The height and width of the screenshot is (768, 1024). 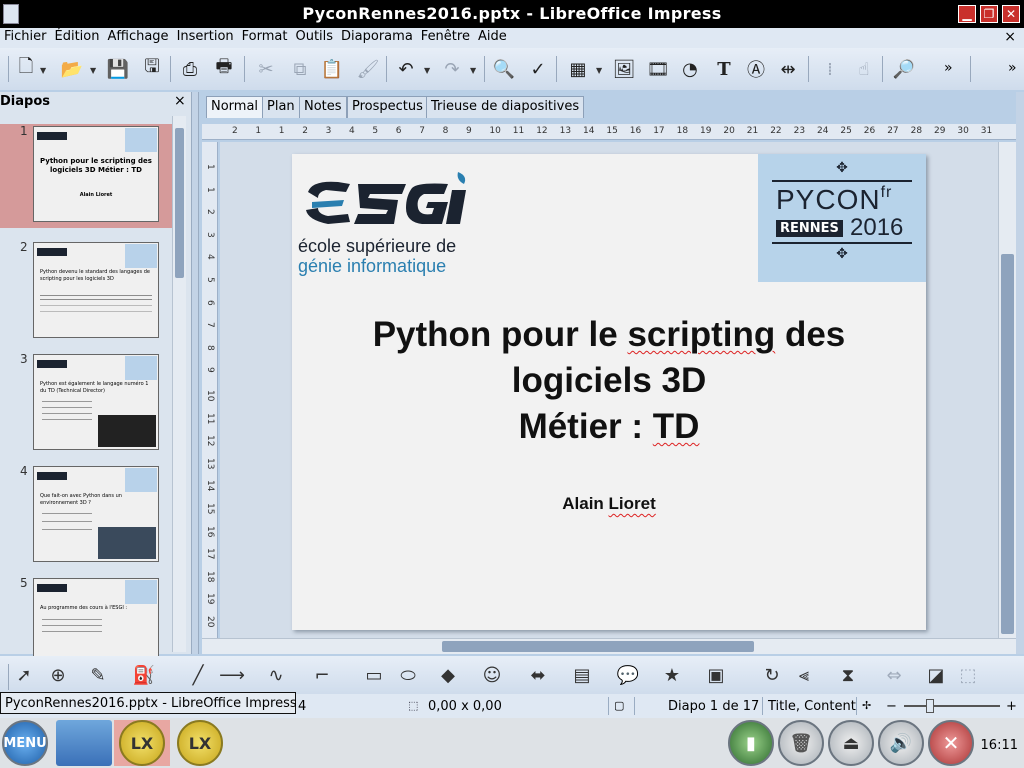 I want to click on battery-icon: ▮, so click(x=751, y=743).